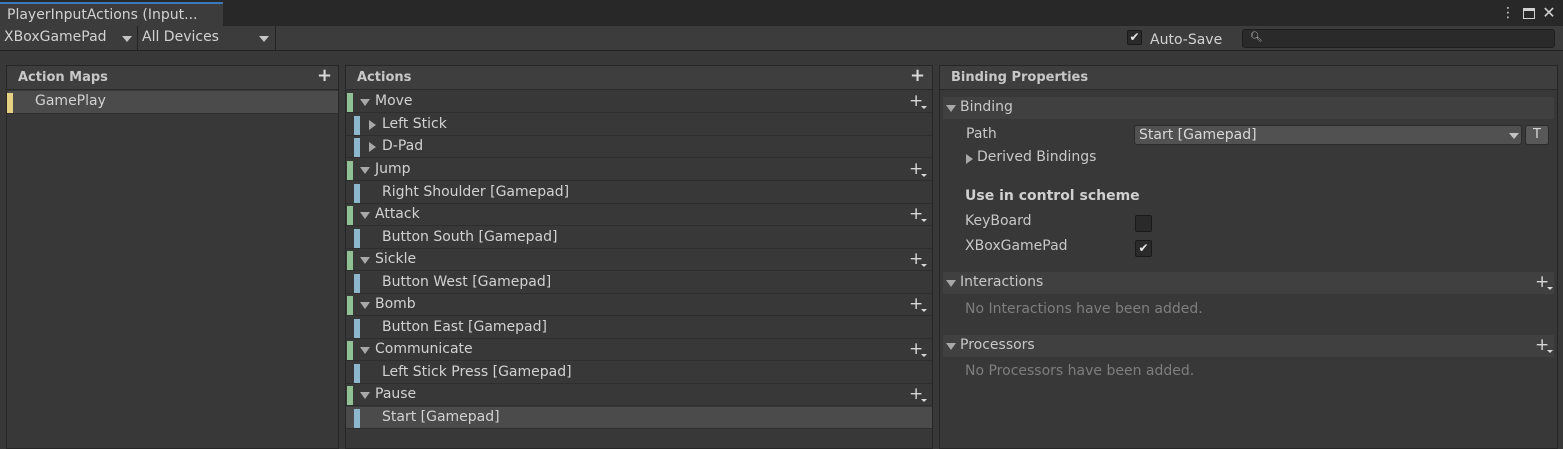 Image resolution: width=1563 pixels, height=449 pixels. I want to click on search-icon: 🔍︎, so click(1256, 37).